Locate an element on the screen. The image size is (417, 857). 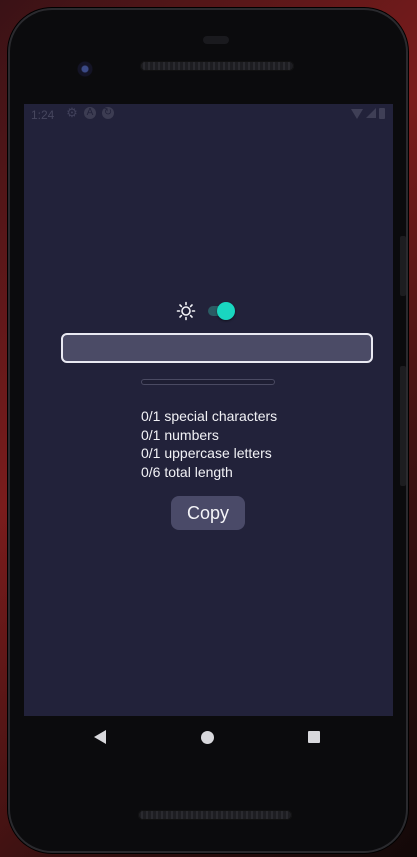
android-nav-bar is located at coordinates (208, 738).